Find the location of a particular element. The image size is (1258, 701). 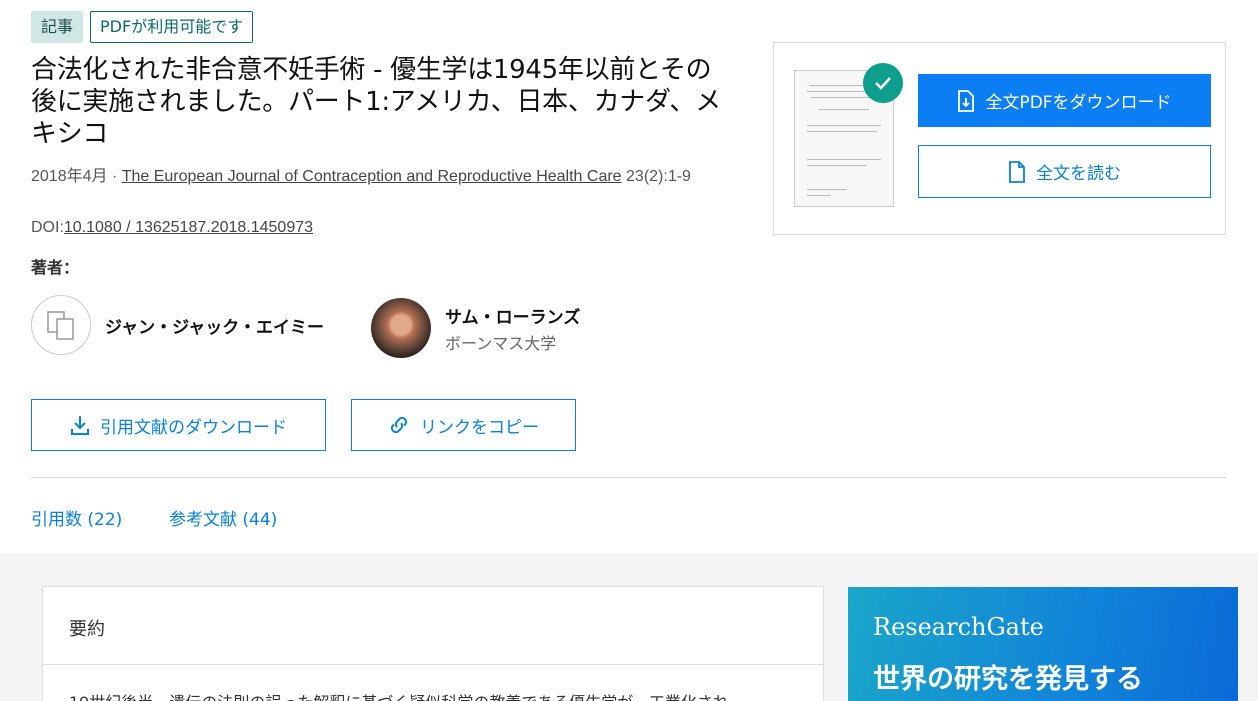

tab-citations: 引用数 (22) is located at coordinates (76, 517).